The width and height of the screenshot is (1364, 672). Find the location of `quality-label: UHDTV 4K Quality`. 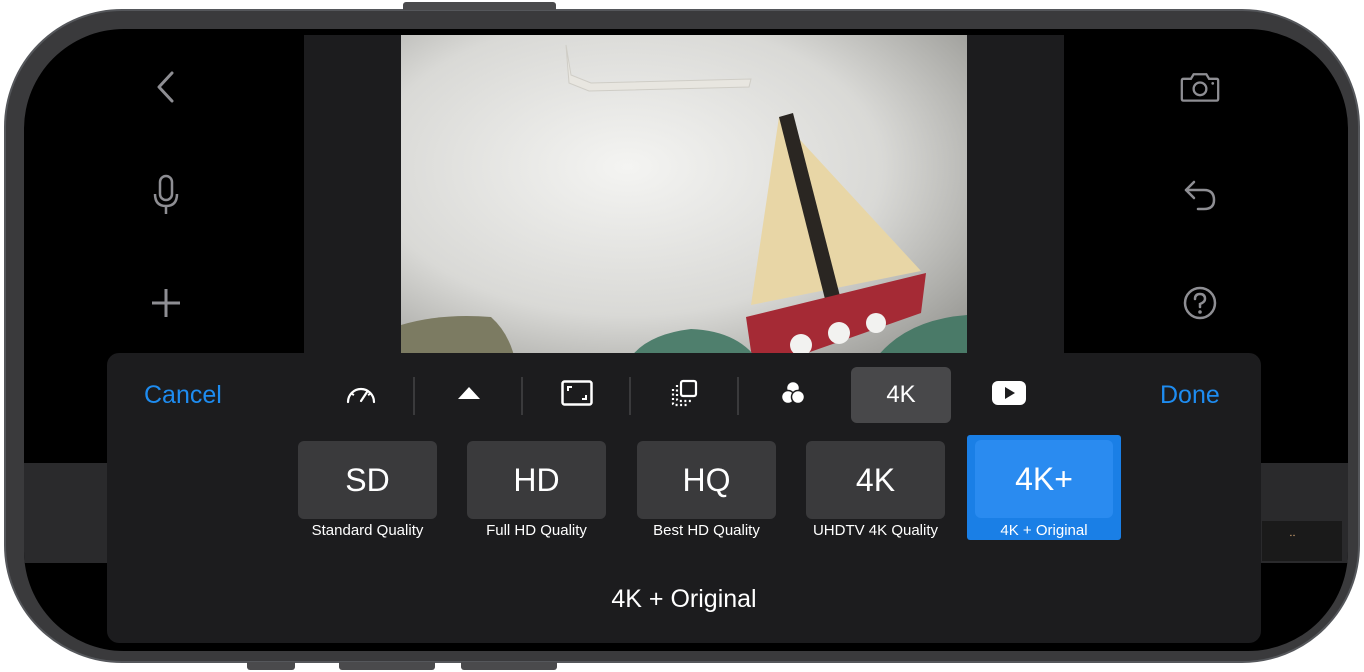

quality-label: UHDTV 4K Quality is located at coordinates (875, 530).